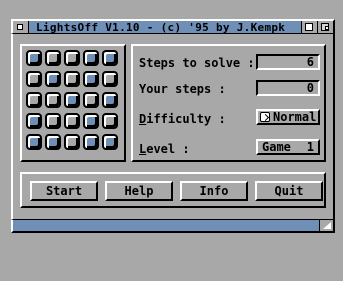  What do you see at coordinates (295, 117) in the screenshot?
I see `difficulty-value: Normal` at bounding box center [295, 117].